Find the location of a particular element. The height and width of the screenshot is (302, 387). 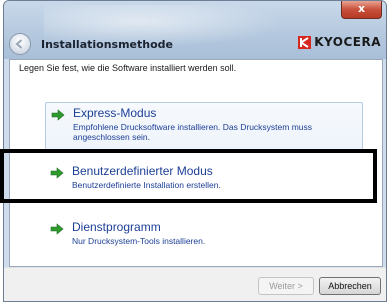

next-button: Weiter > is located at coordinates (286, 286).